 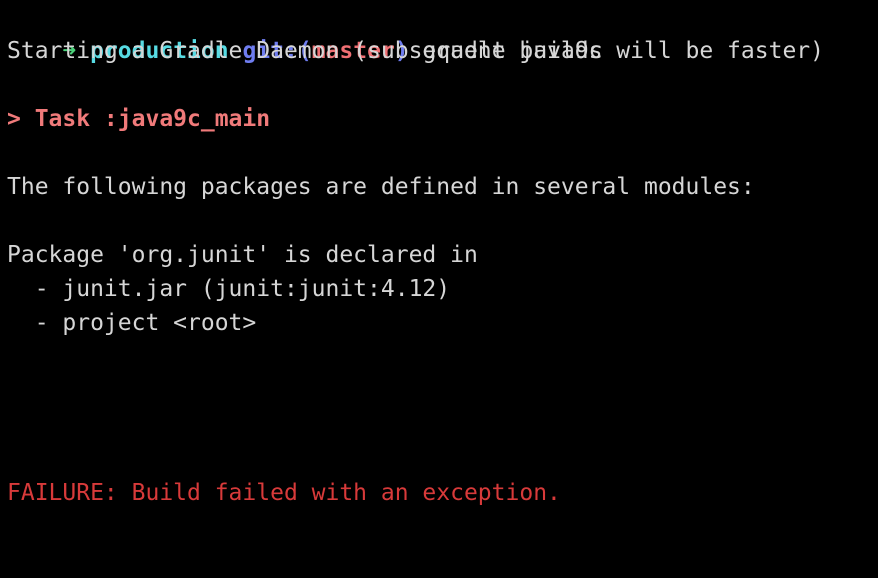 I want to click on task-output-line: > Task :java9c_main, so click(x=139, y=119).